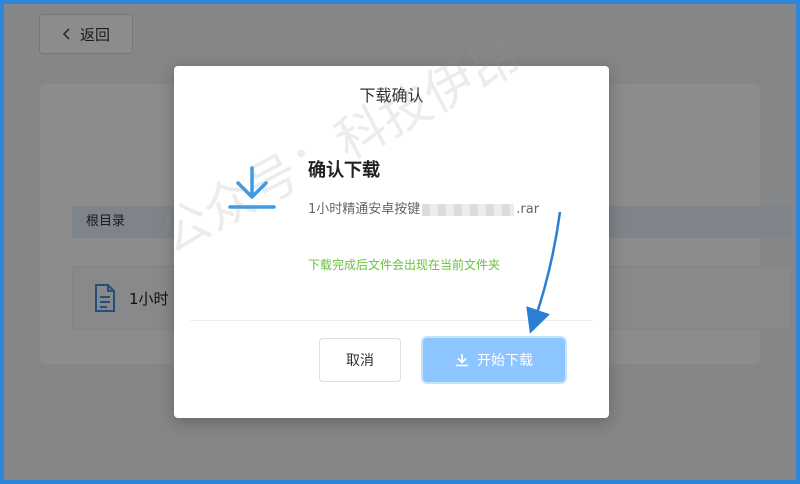 Image resolution: width=800 pixels, height=484 pixels. I want to click on cancel-button: 取消, so click(360, 360).